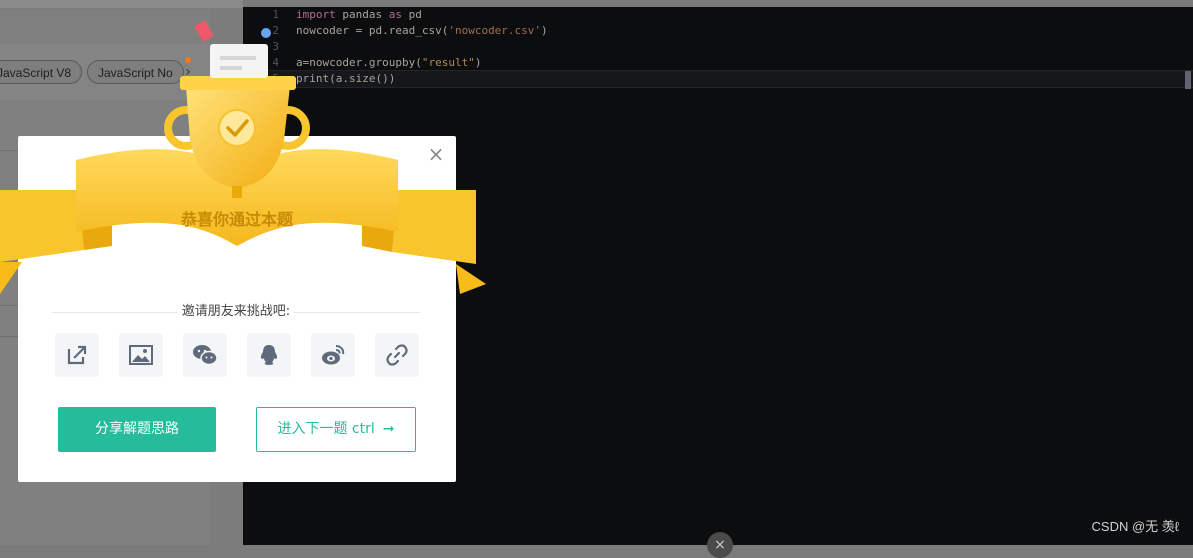  Describe the element at coordinates (137, 429) in the screenshot. I see `share-solution-button: 分享解题思路` at that location.